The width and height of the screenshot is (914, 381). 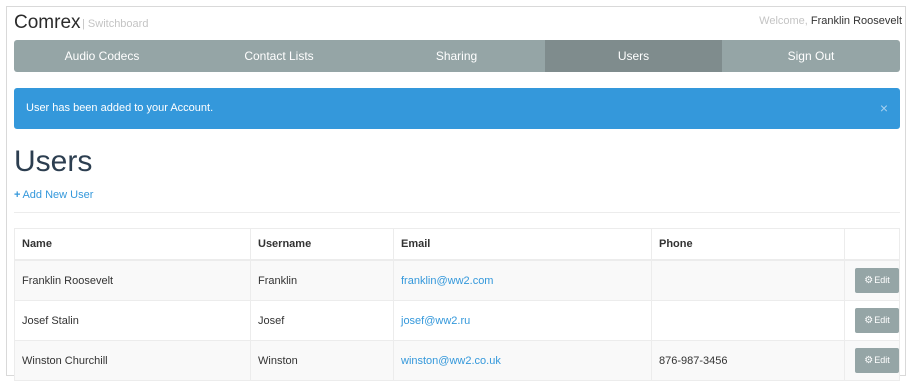 What do you see at coordinates (115, 24) in the screenshot?
I see `brand-subtitle: | Switchboard` at bounding box center [115, 24].